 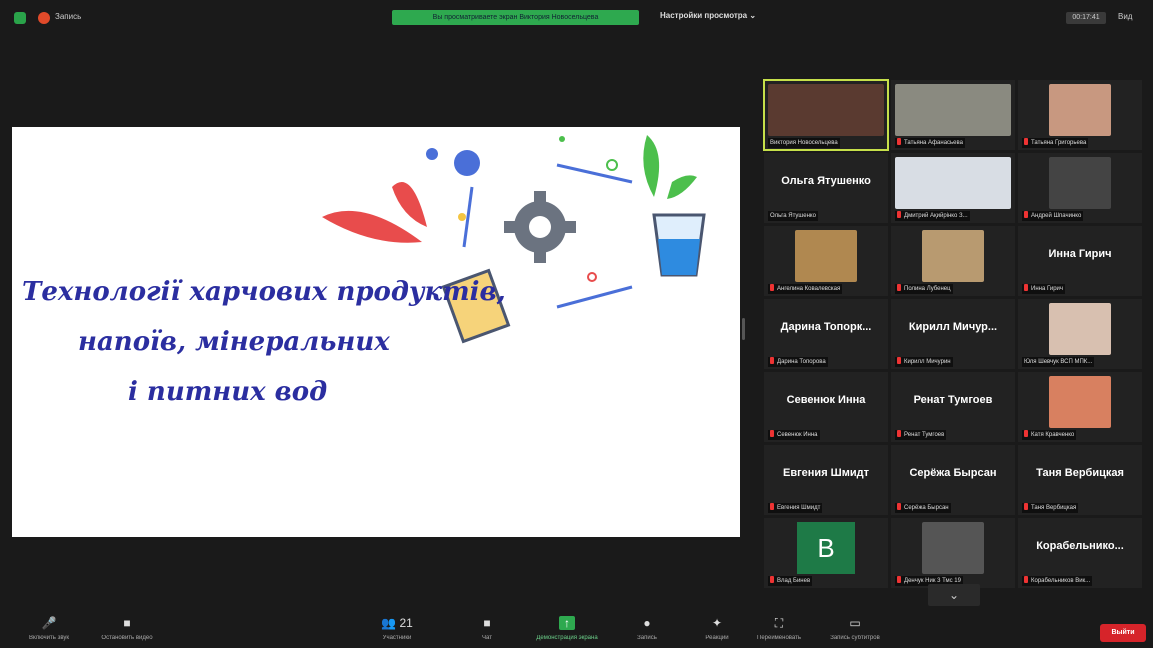 What do you see at coordinates (1123, 633) in the screenshot?
I see `leave-meeting-button: Выйти` at bounding box center [1123, 633].